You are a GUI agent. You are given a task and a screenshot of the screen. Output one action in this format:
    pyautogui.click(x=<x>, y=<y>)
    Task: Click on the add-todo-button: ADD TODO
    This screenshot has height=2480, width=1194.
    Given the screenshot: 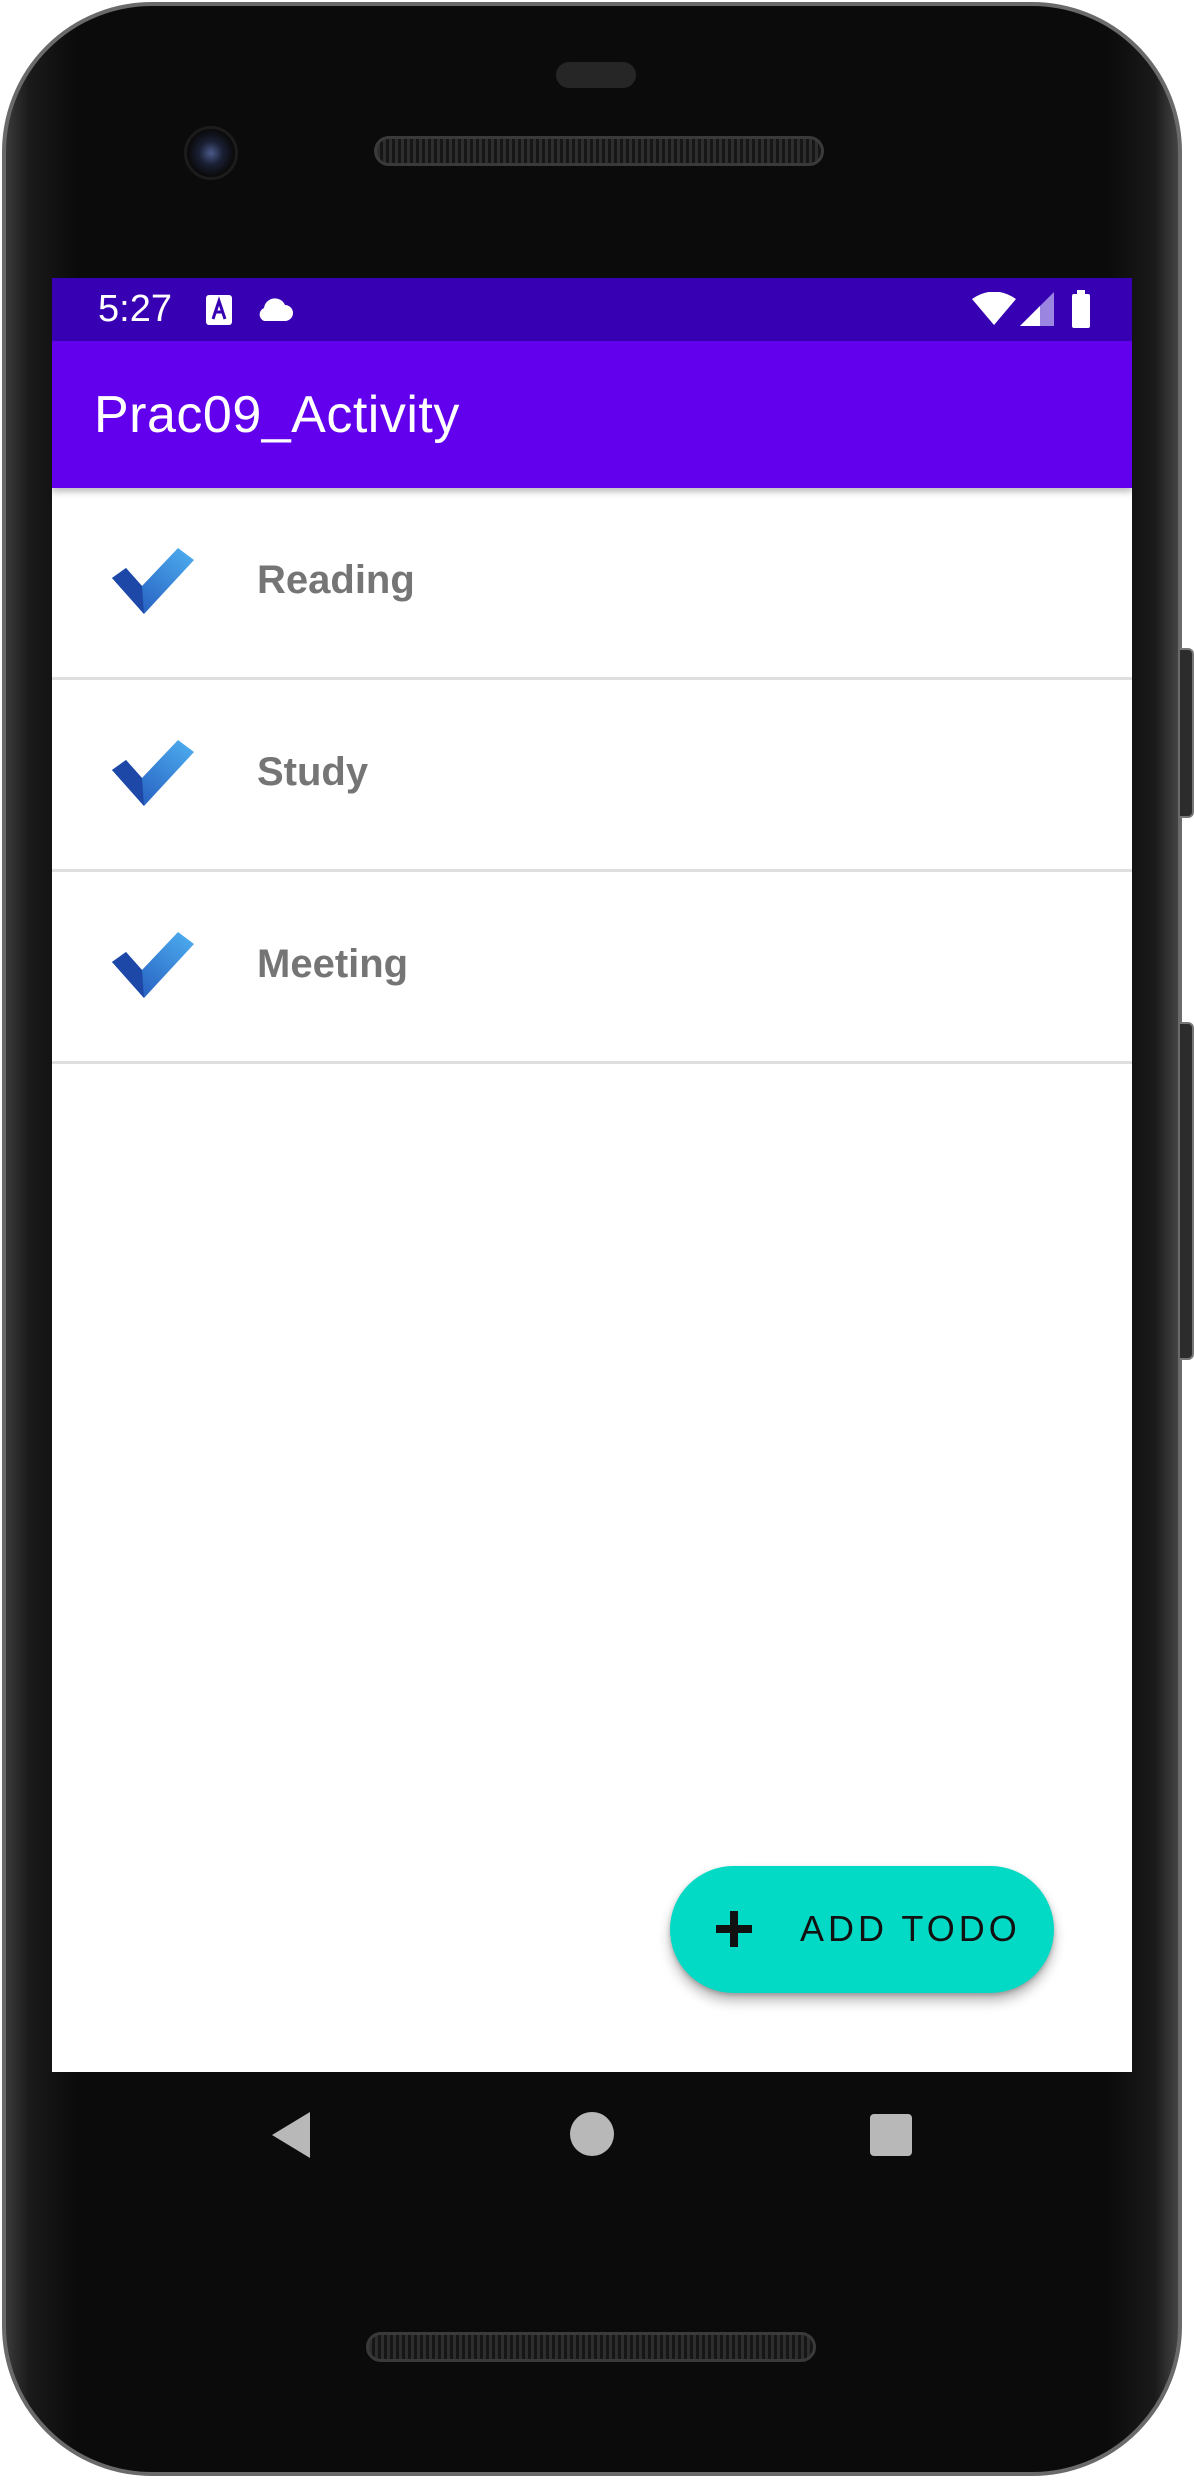 What is the action you would take?
    pyautogui.click(x=862, y=1929)
    